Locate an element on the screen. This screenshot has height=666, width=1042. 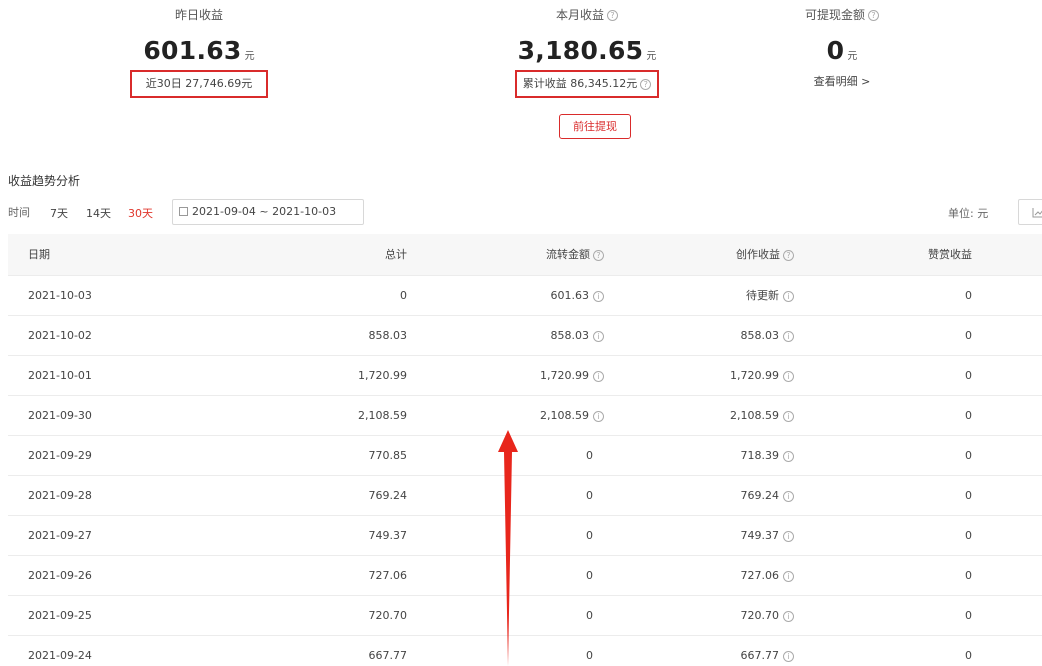
cell-total: 769.24 is located at coordinates (388, 495).